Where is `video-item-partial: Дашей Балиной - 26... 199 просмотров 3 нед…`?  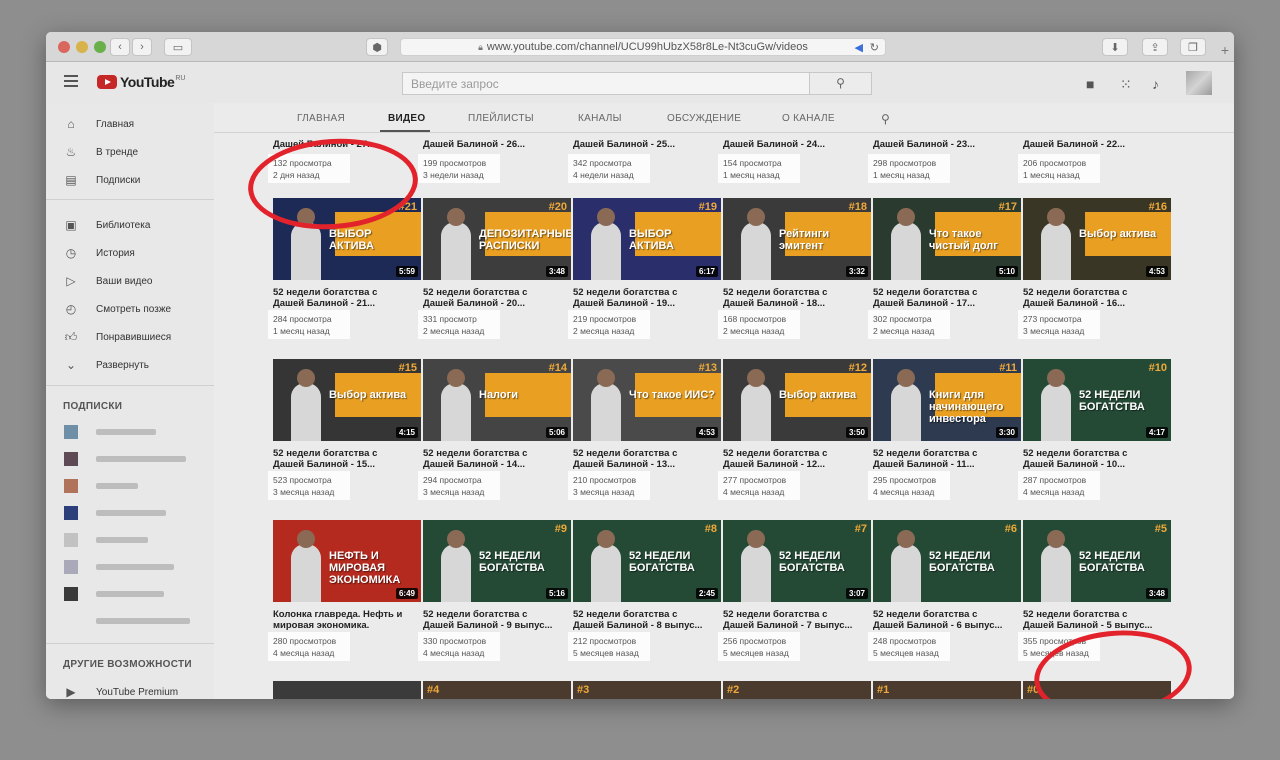
video-item-partial: Дашей Балиной - 26... 199 просмотров 3 нед… is located at coordinates (494, 161).